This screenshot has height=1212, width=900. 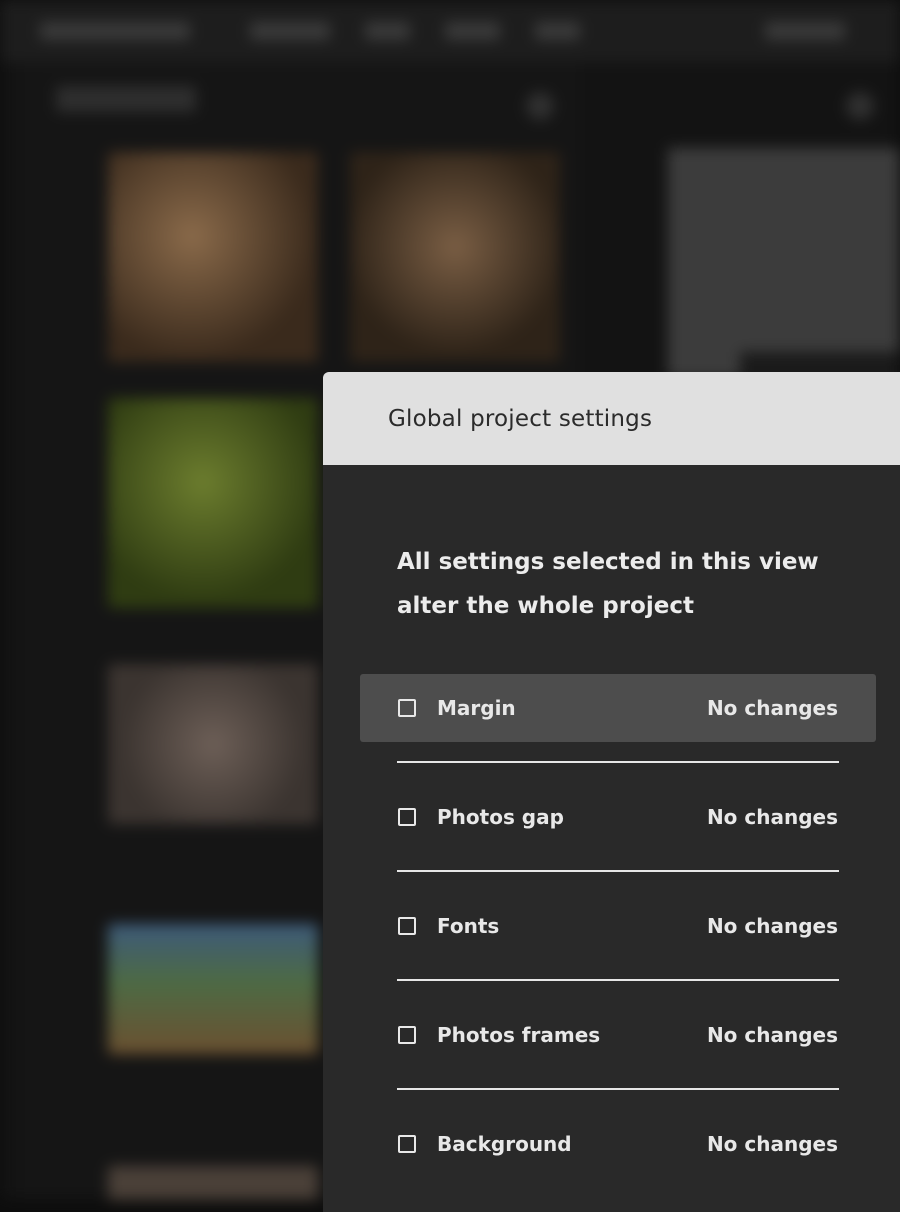 What do you see at coordinates (407, 1144) in the screenshot?
I see `background-checkbox` at bounding box center [407, 1144].